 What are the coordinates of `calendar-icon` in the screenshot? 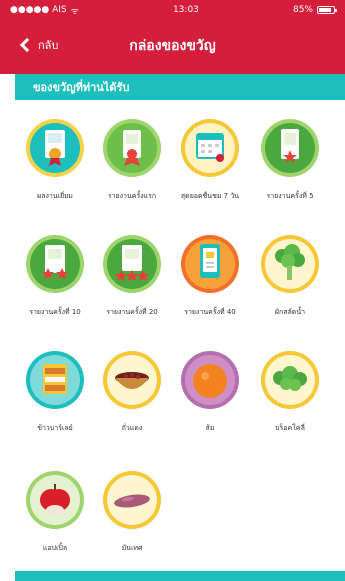 It's located at (210, 148).